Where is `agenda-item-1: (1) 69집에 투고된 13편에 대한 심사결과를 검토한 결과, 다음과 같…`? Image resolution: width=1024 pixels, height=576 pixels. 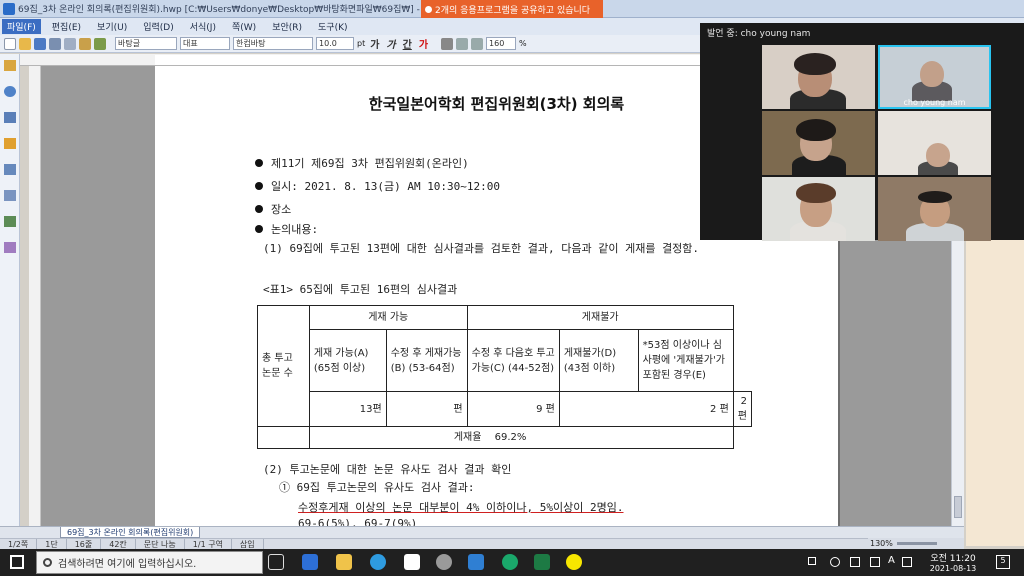
agenda-item-1: (1) 69집에 투고된 13편에 대한 심사결과를 검토한 결과, 다음과 같… is located at coordinates (481, 248).